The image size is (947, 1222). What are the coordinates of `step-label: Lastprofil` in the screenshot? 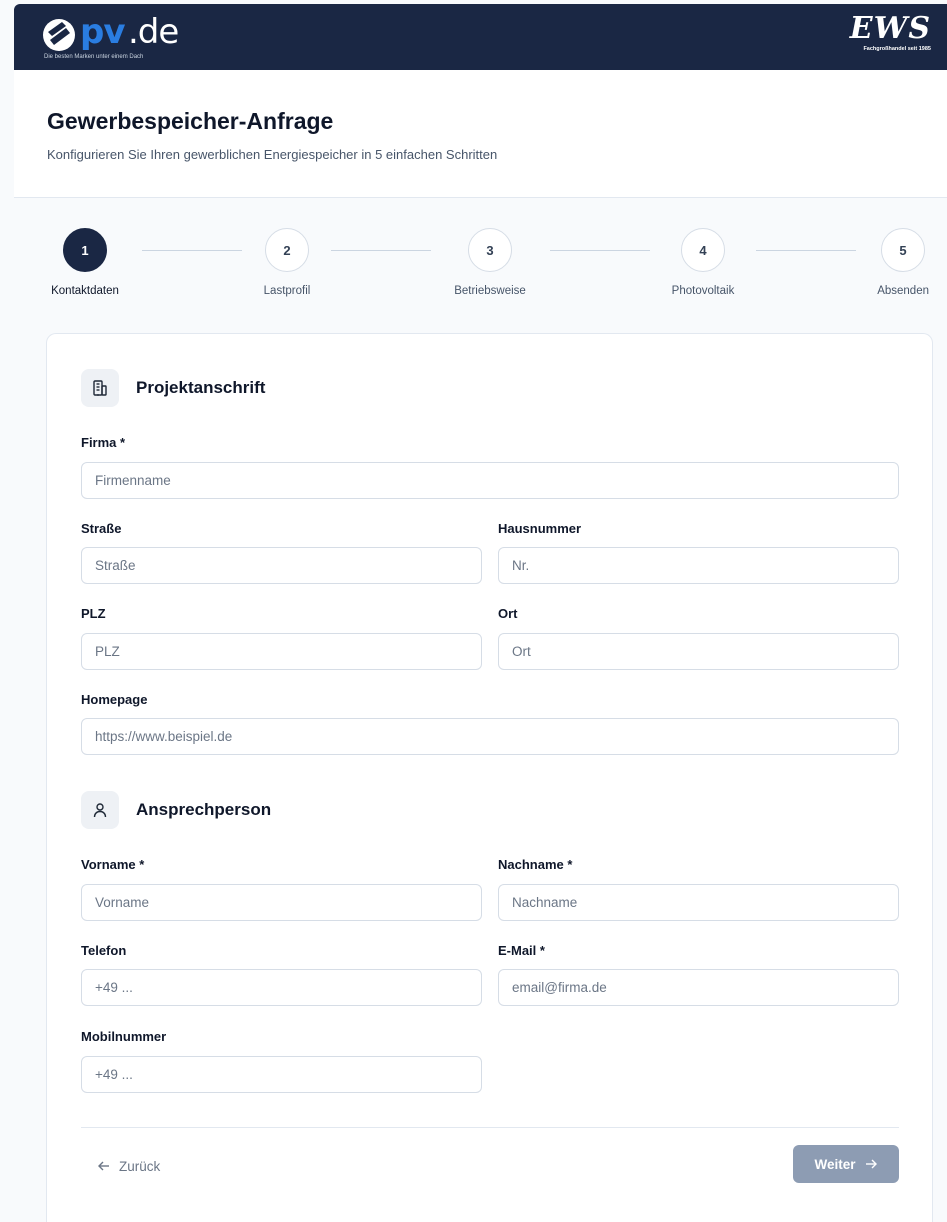 It's located at (287, 291).